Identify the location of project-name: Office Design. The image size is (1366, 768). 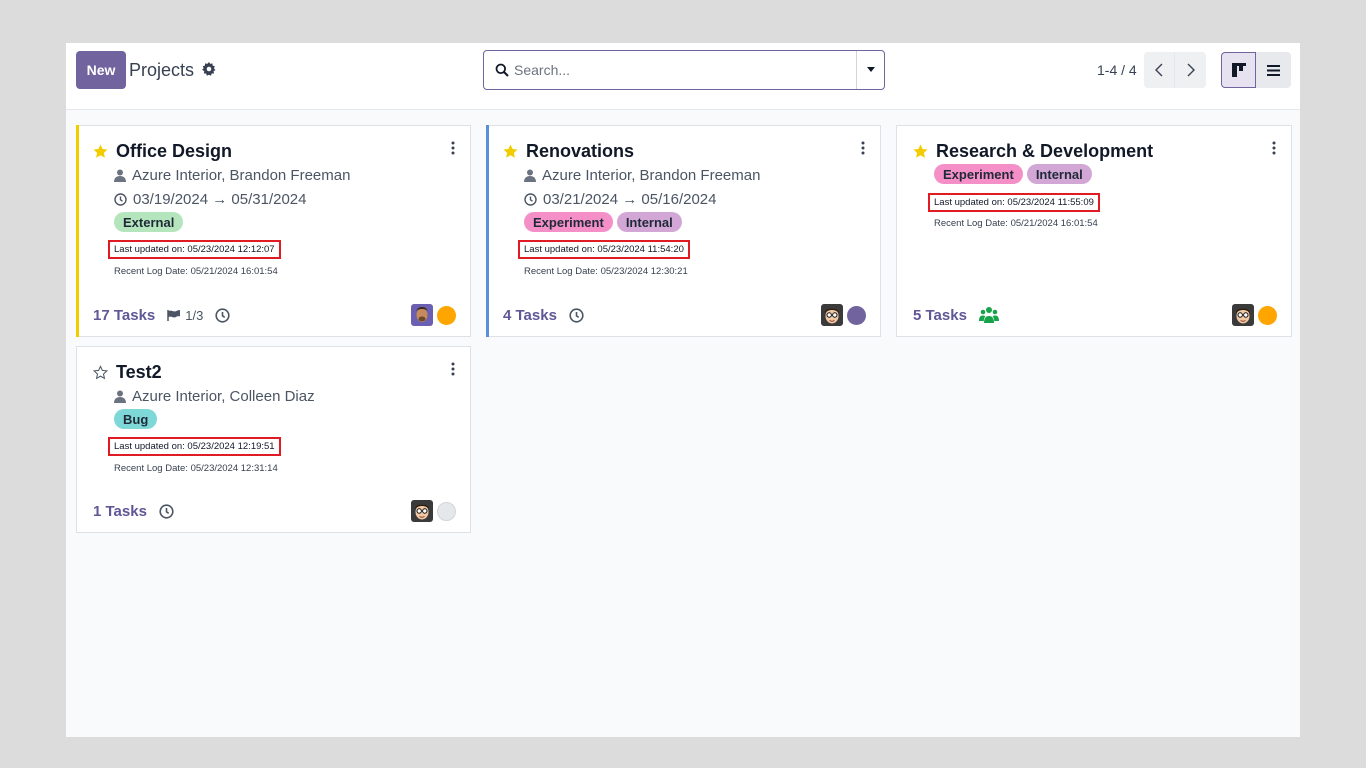
(174, 151).